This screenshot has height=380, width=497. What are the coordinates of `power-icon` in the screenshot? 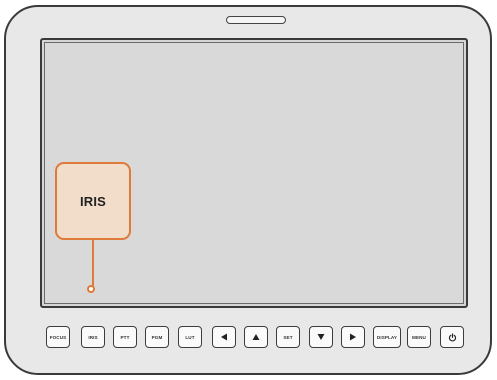 It's located at (452, 336).